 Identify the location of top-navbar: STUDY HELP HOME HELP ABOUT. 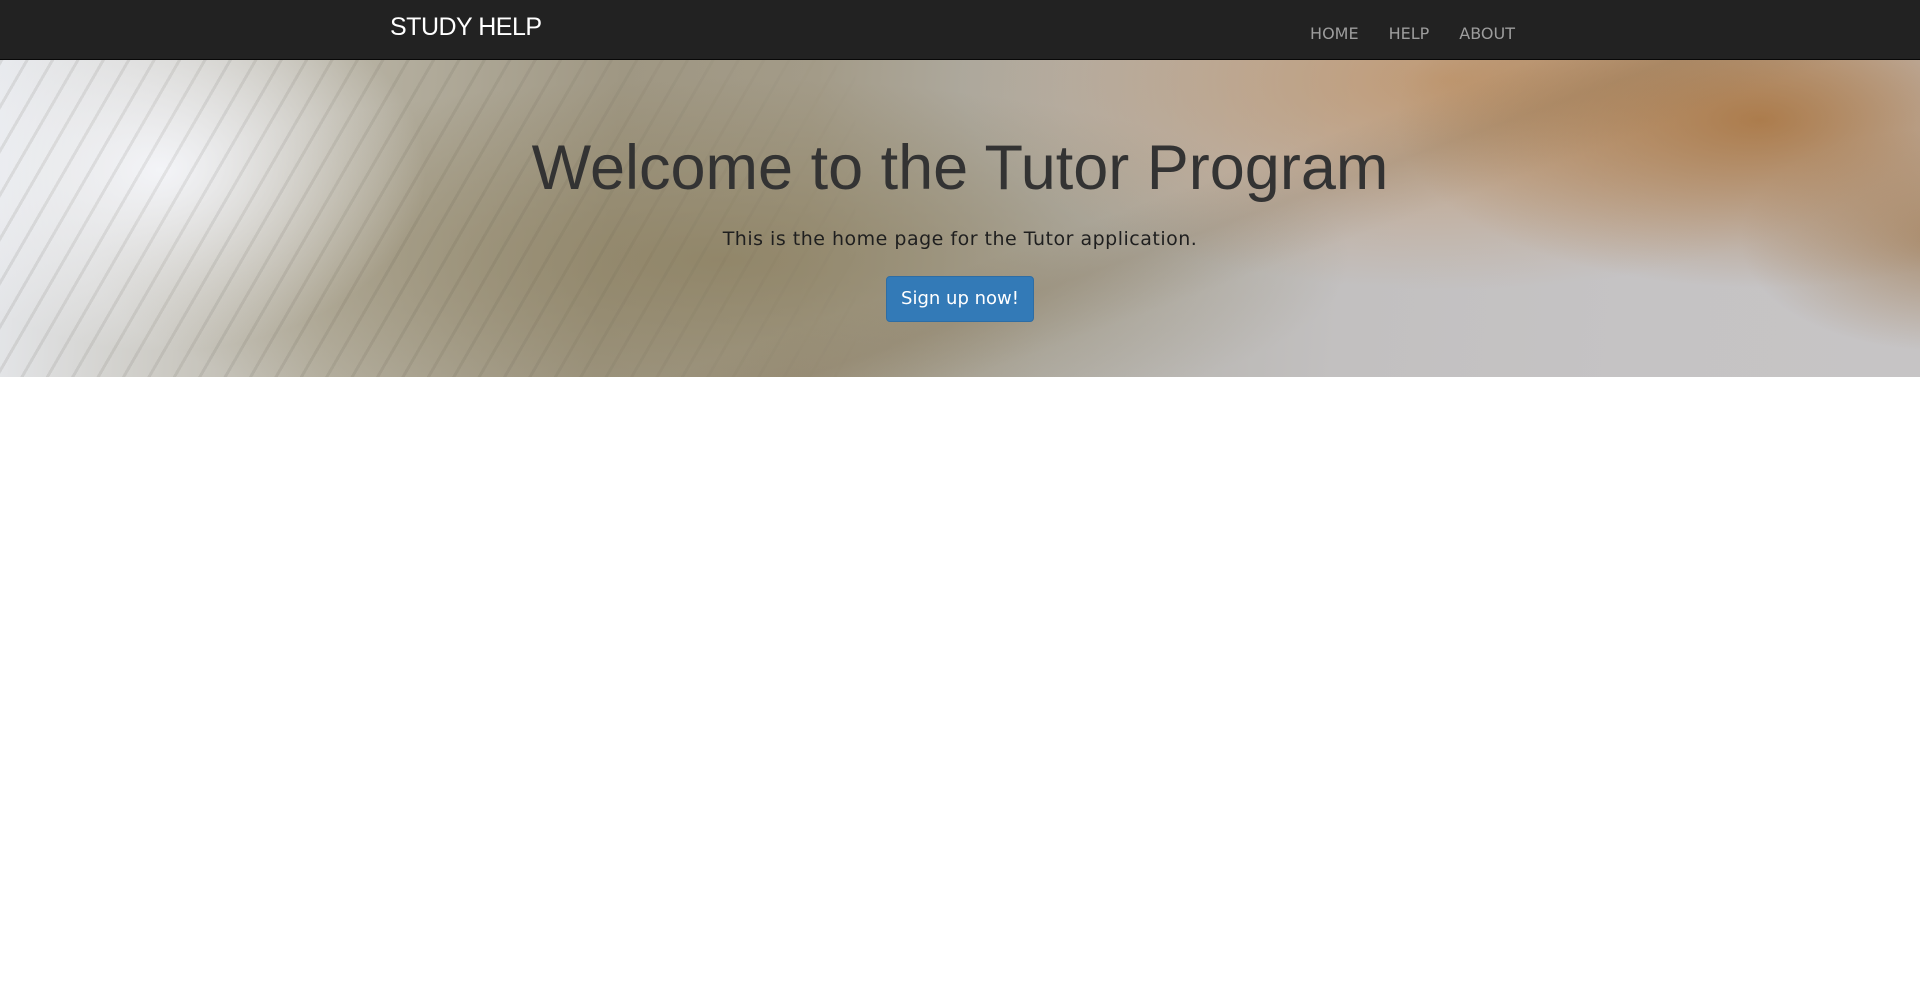
(960, 30).